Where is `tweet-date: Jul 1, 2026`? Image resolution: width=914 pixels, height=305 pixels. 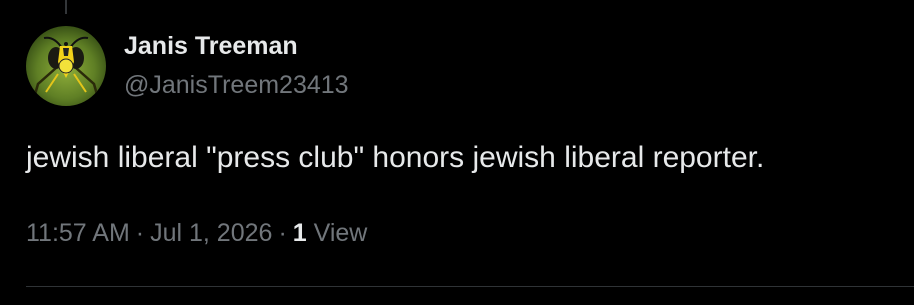 tweet-date: Jul 1, 2026 is located at coordinates (211, 233).